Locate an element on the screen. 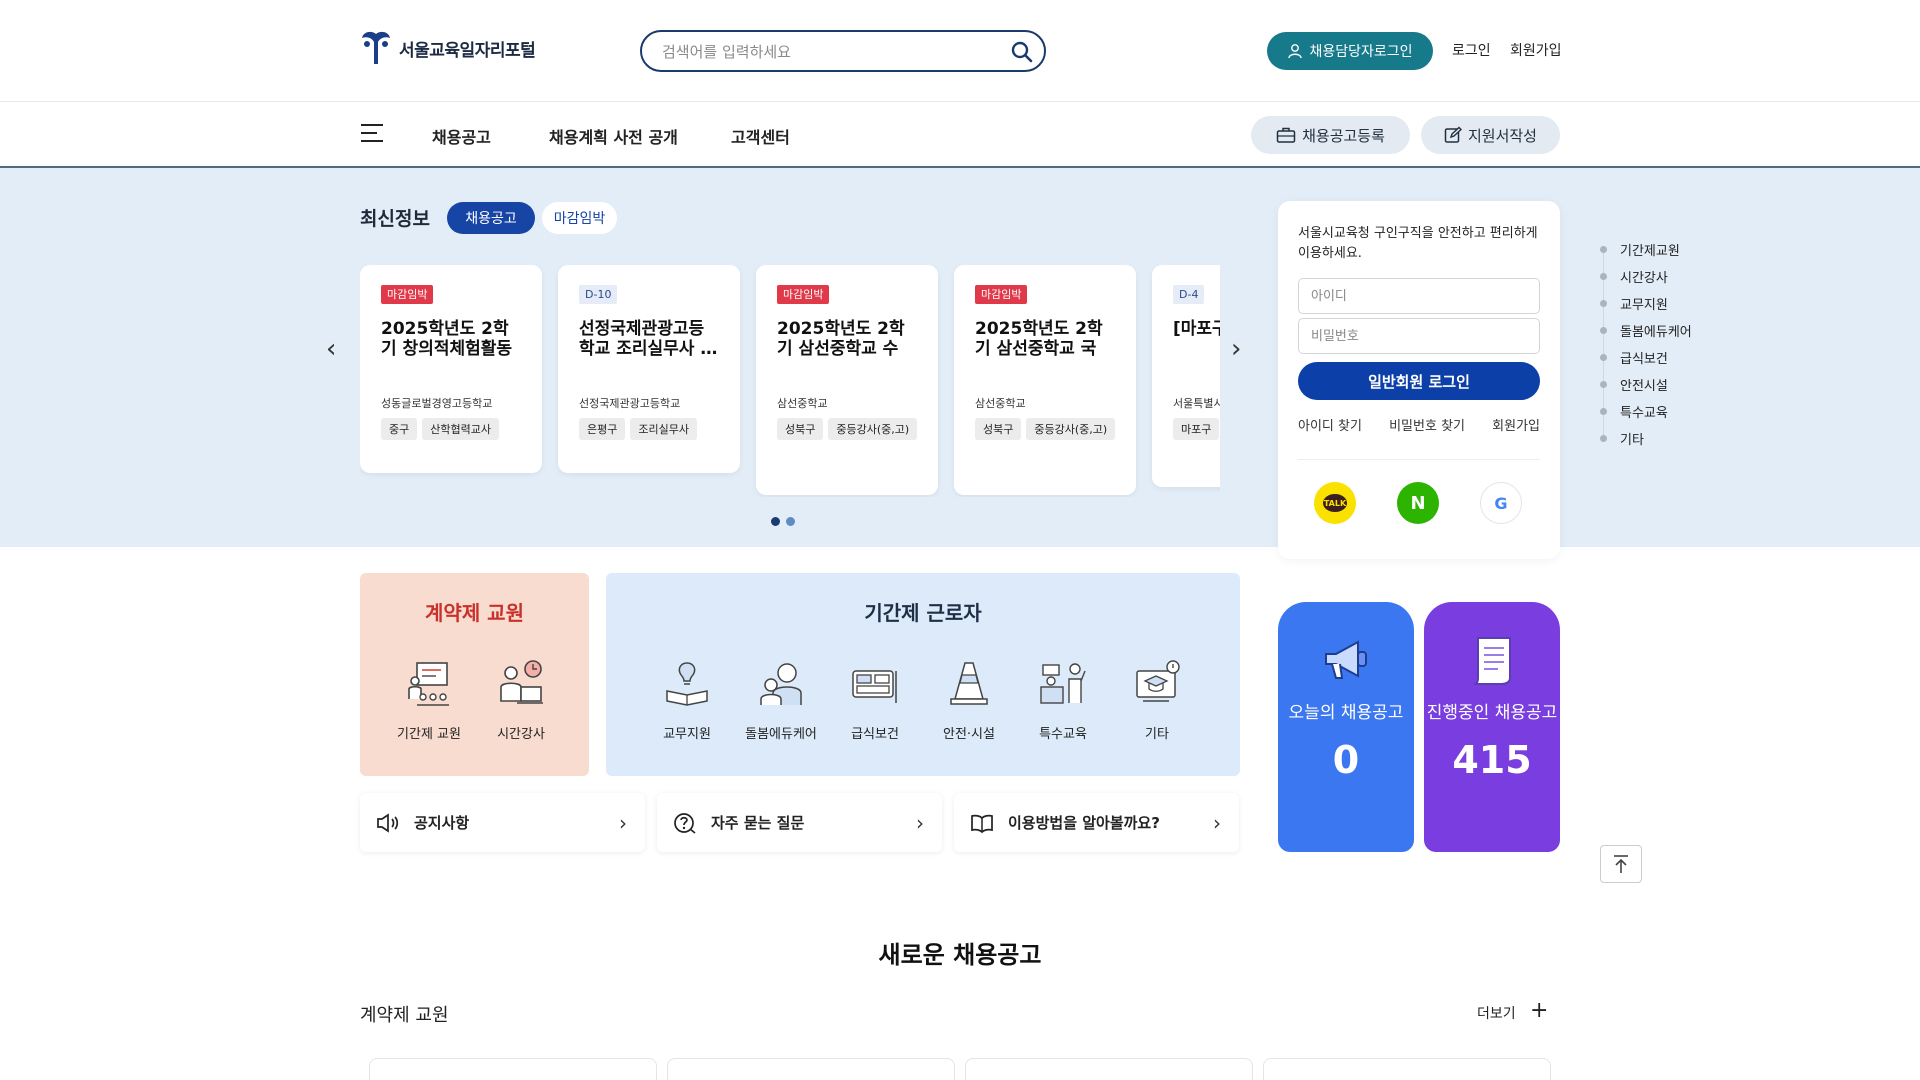 This screenshot has height=1080, width=1920. job-card: D-4 [마포구] 아현분… 서울특별시 … 습관 마포구 is located at coordinates (1186, 376).